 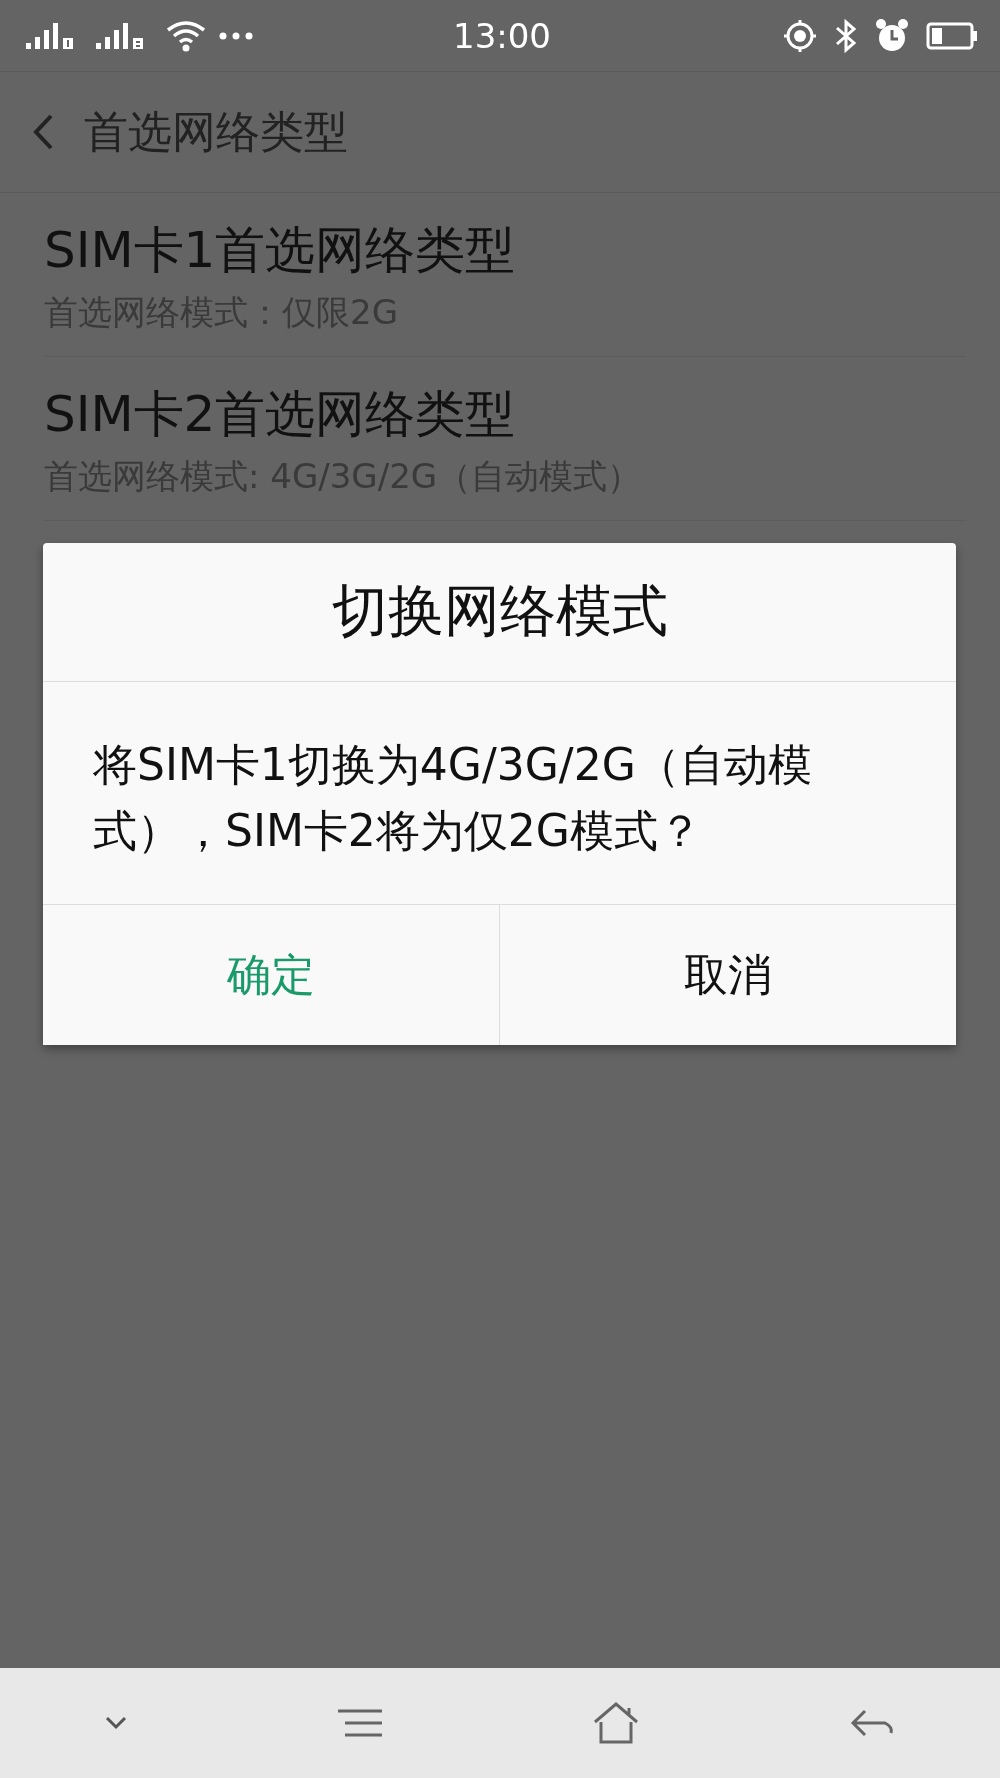 I want to click on item-title: SIM卡2首选网络类型, so click(x=280, y=414).